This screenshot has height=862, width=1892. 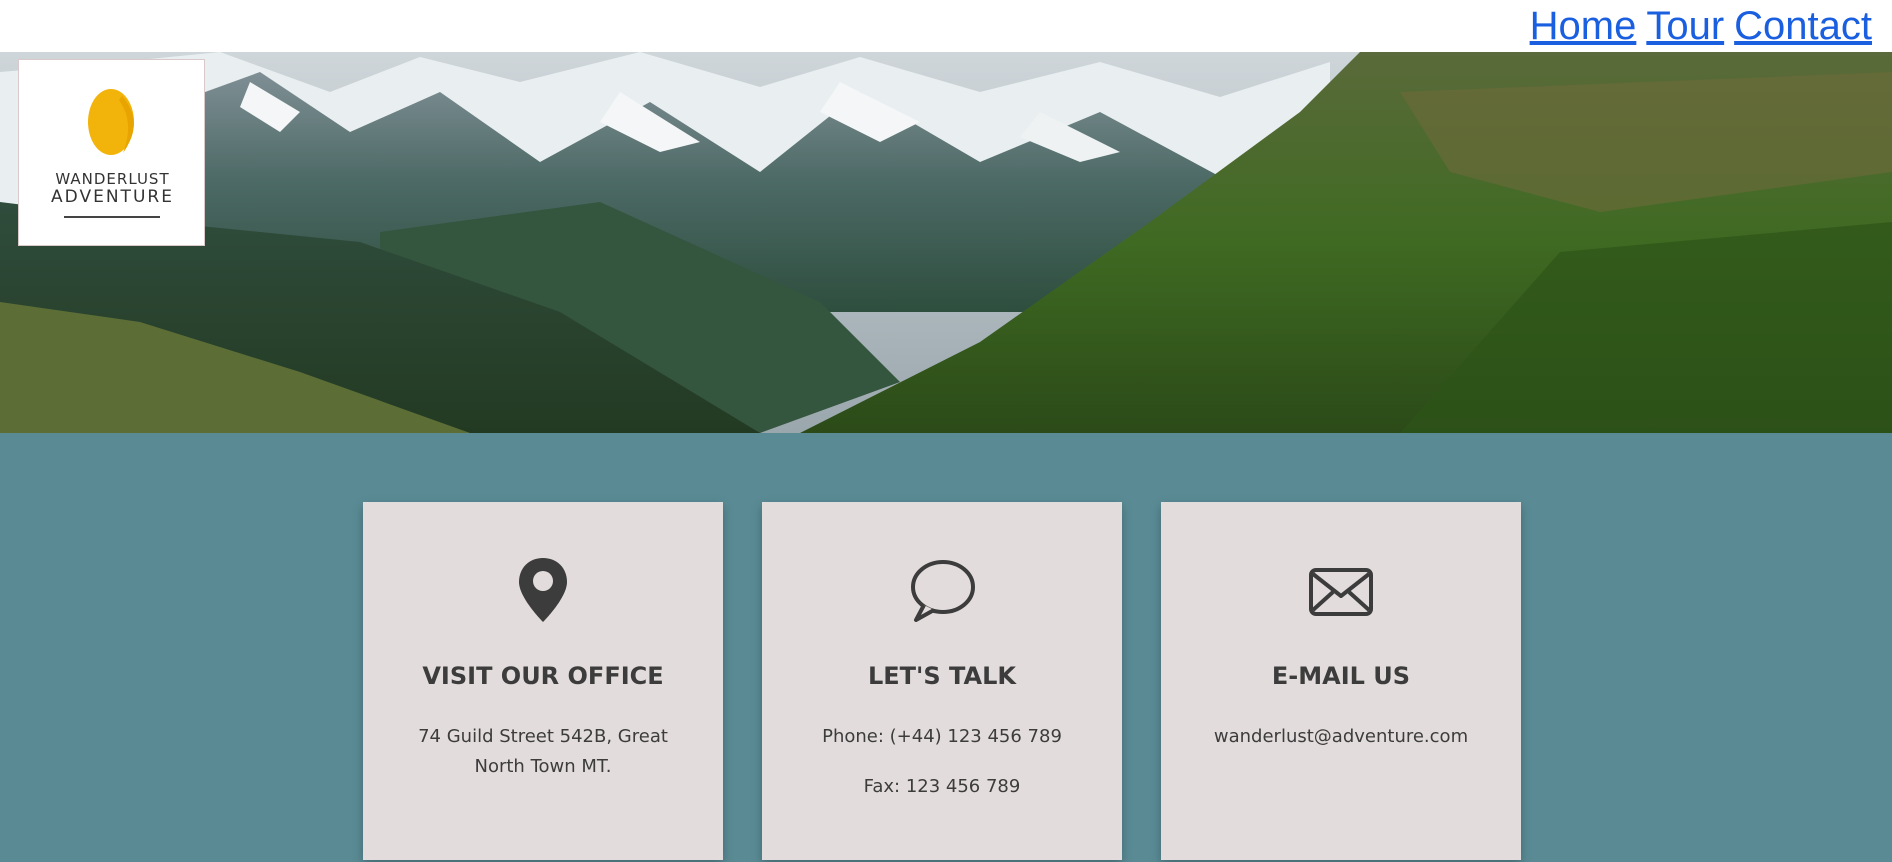 What do you see at coordinates (543, 592) in the screenshot?
I see `map-pin-icon` at bounding box center [543, 592].